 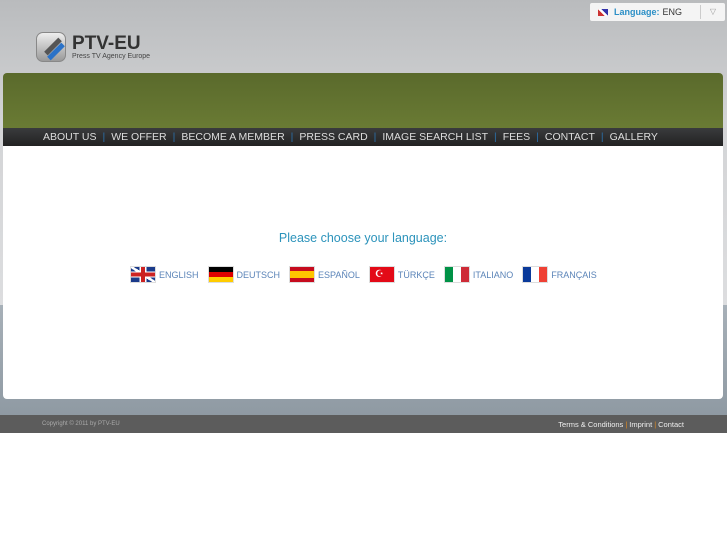 I want to click on nav-fees: FEES, so click(x=516, y=137).